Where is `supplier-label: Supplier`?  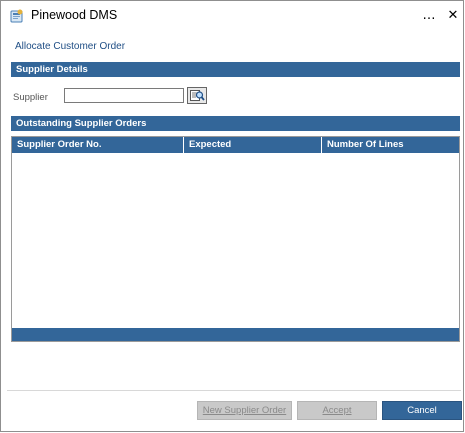
supplier-label: Supplier is located at coordinates (30, 97).